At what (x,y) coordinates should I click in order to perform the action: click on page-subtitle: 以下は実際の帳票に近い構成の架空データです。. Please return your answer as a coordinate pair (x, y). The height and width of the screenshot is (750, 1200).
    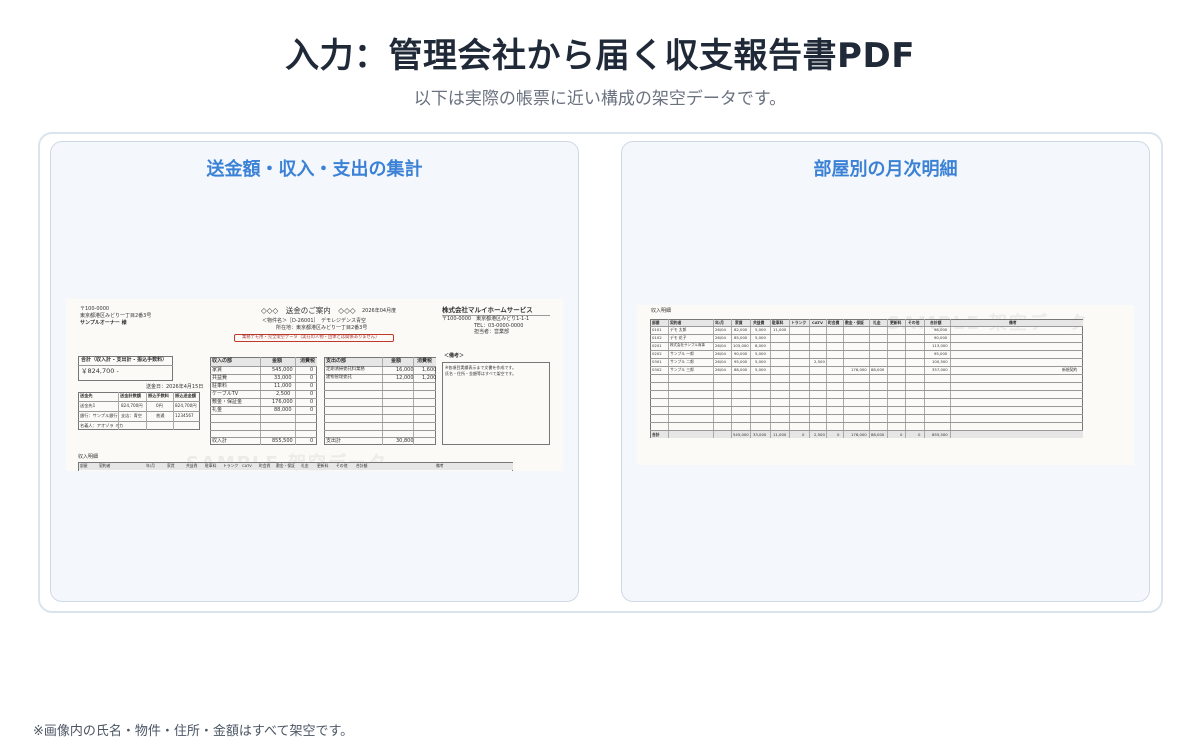
    Looking at the image, I should click on (600, 99).